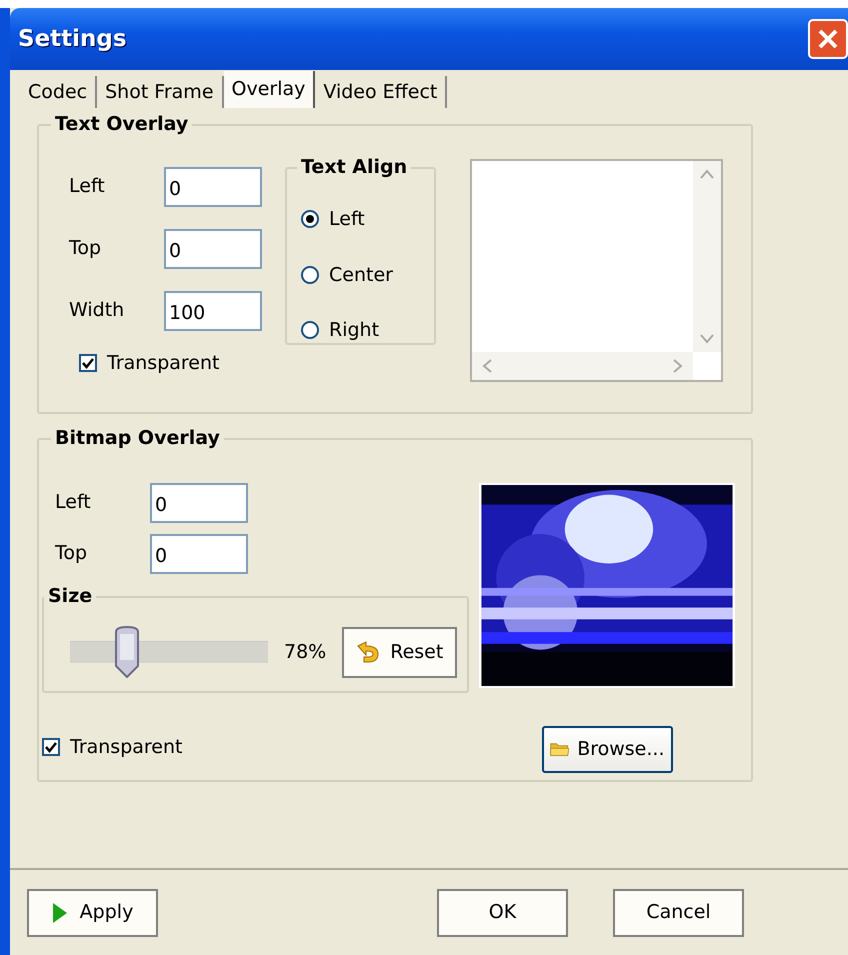  I want to click on horizontal-scrollbar, so click(582, 366).